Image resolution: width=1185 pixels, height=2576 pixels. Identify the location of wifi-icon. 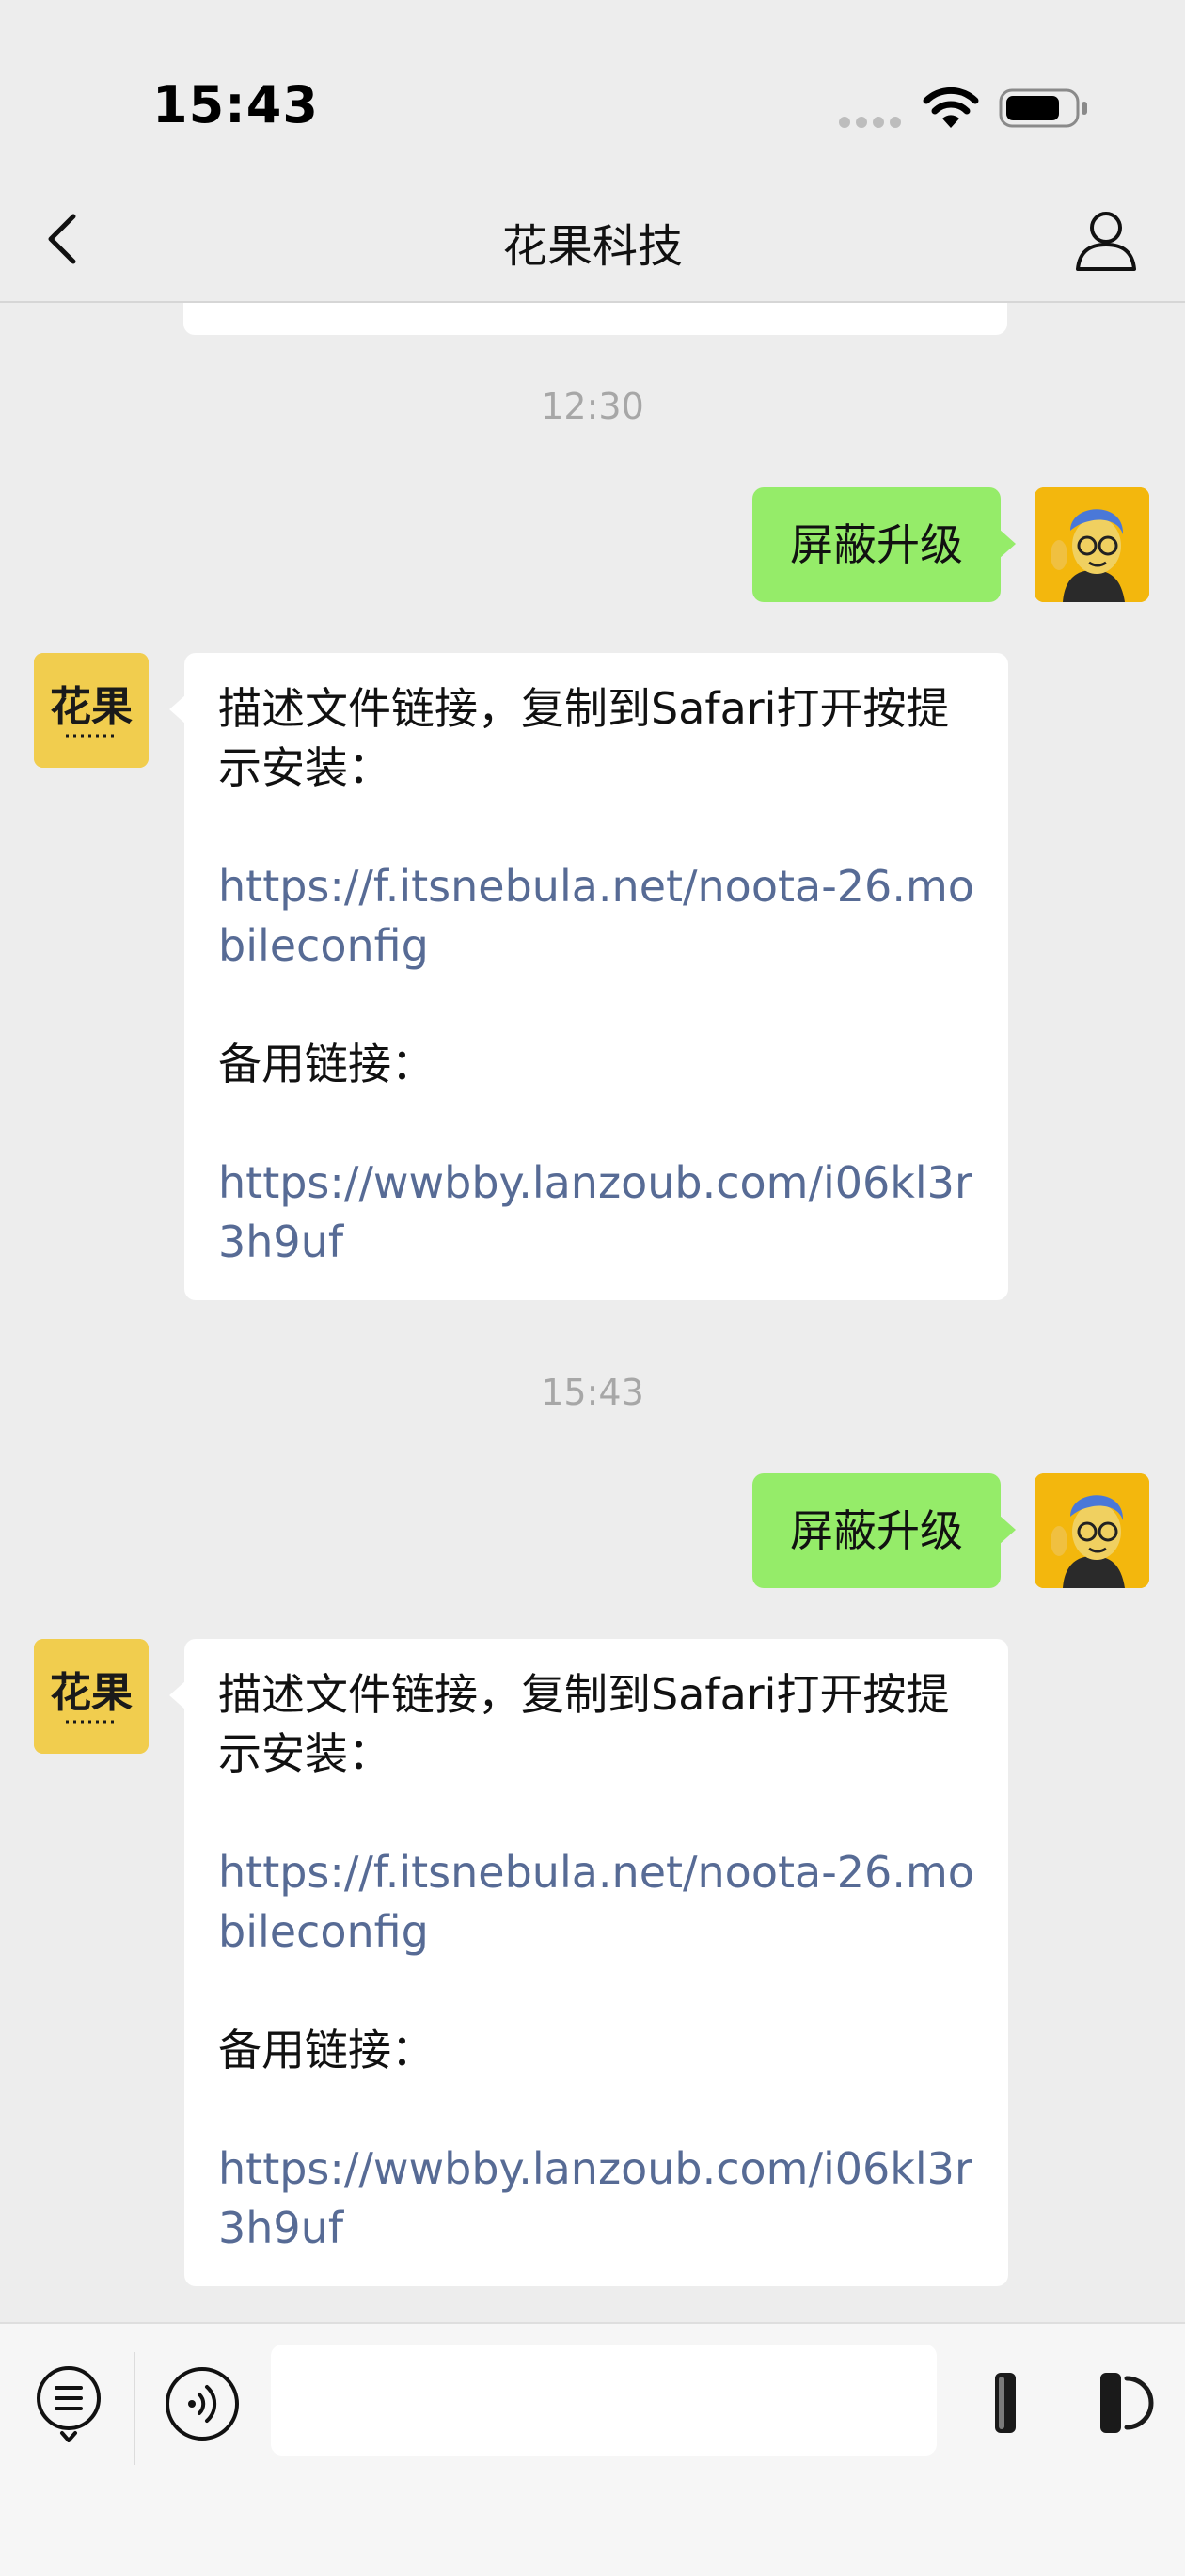
(951, 108).